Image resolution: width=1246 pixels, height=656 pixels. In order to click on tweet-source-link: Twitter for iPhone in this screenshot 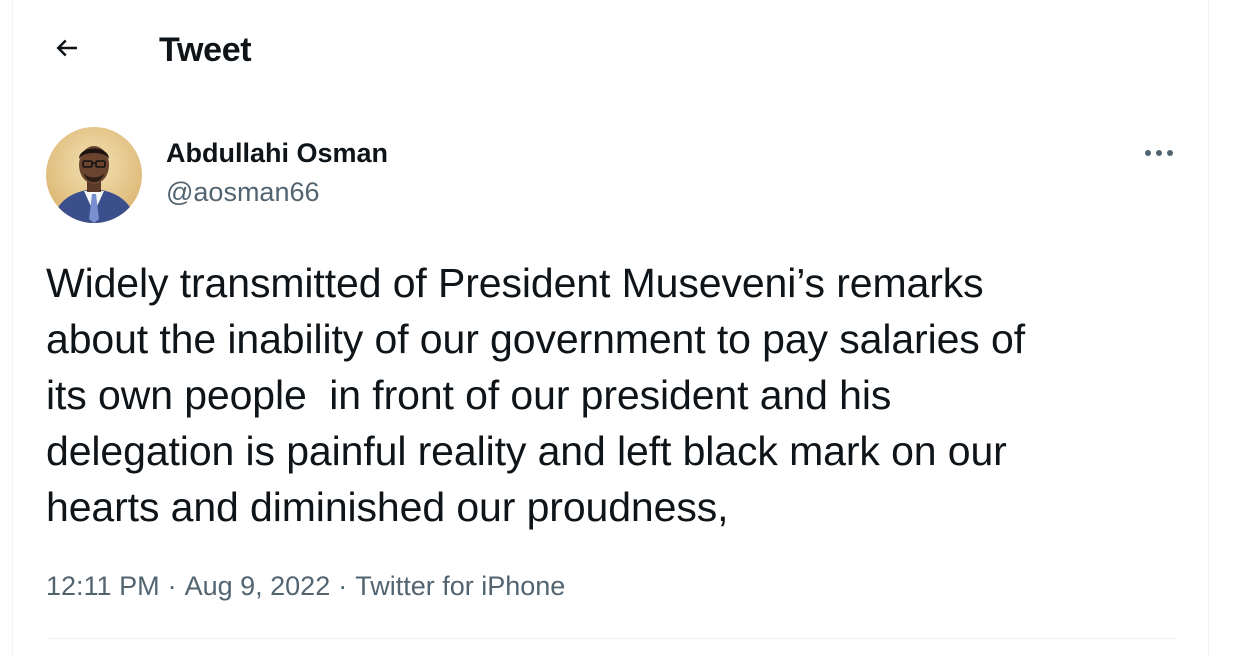, I will do `click(460, 586)`.